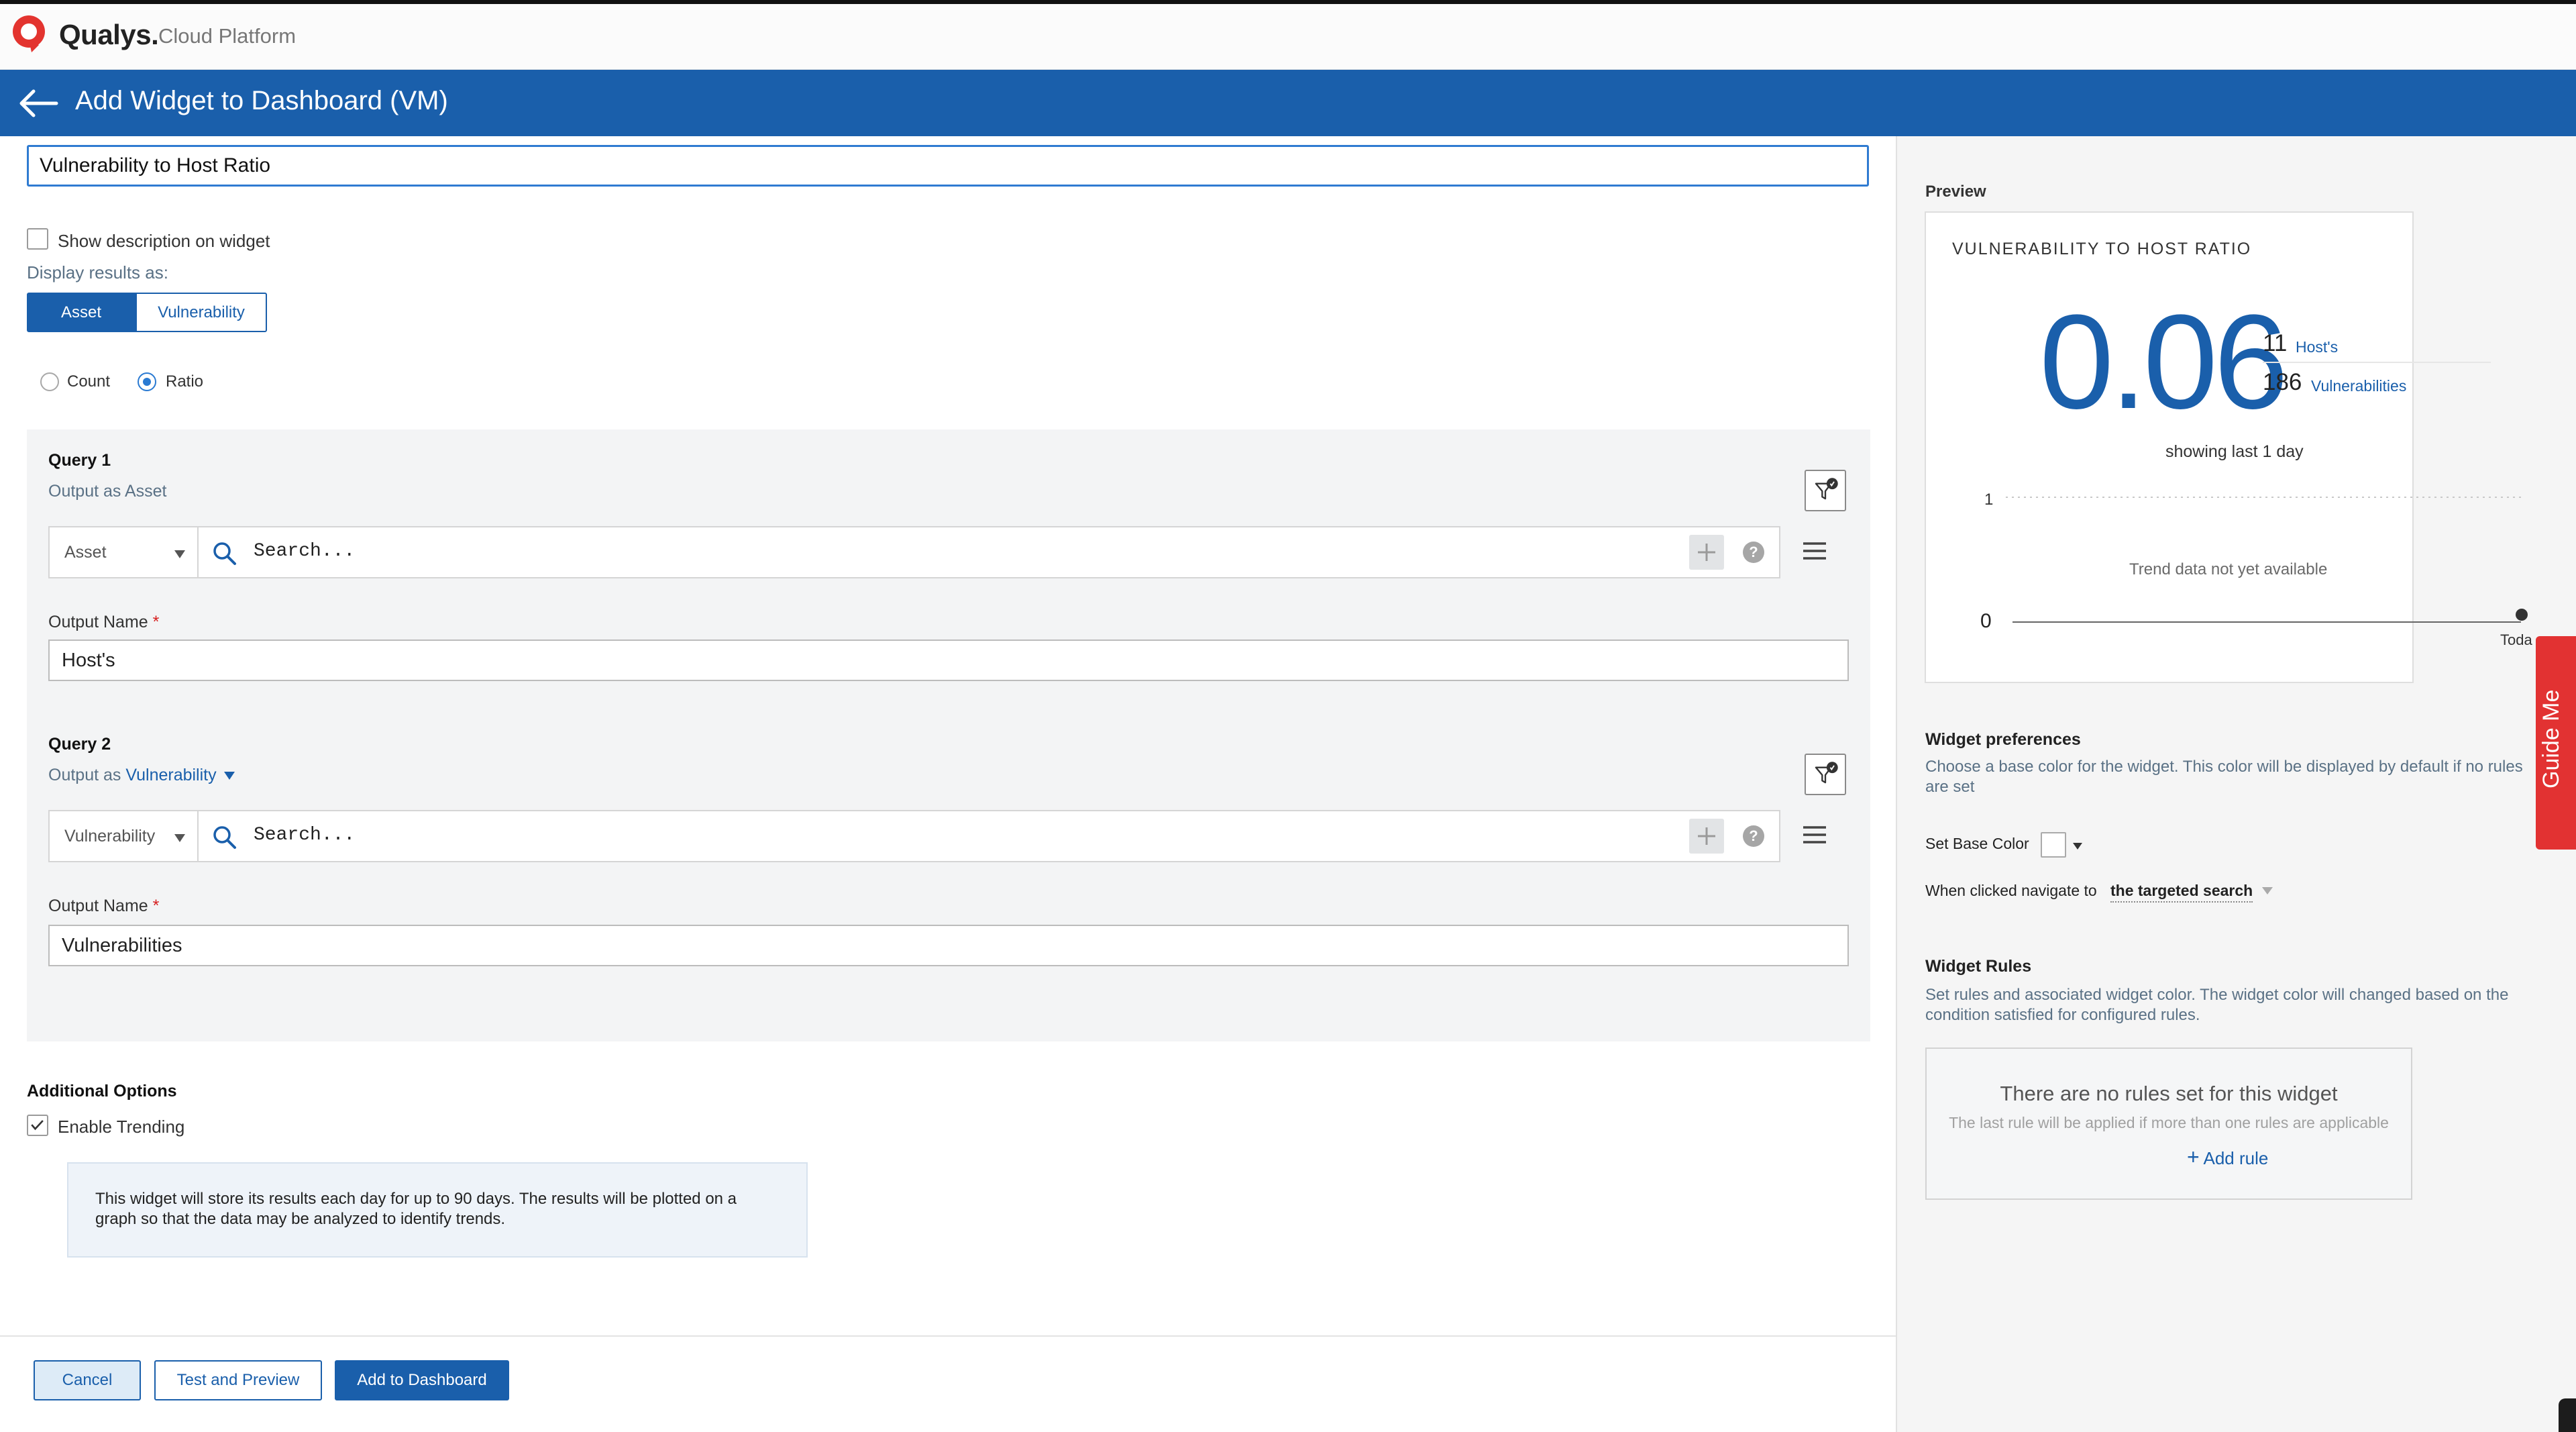  What do you see at coordinates (2169, 1093) in the screenshot?
I see `no-rules-title: There are no rules set for this widget` at bounding box center [2169, 1093].